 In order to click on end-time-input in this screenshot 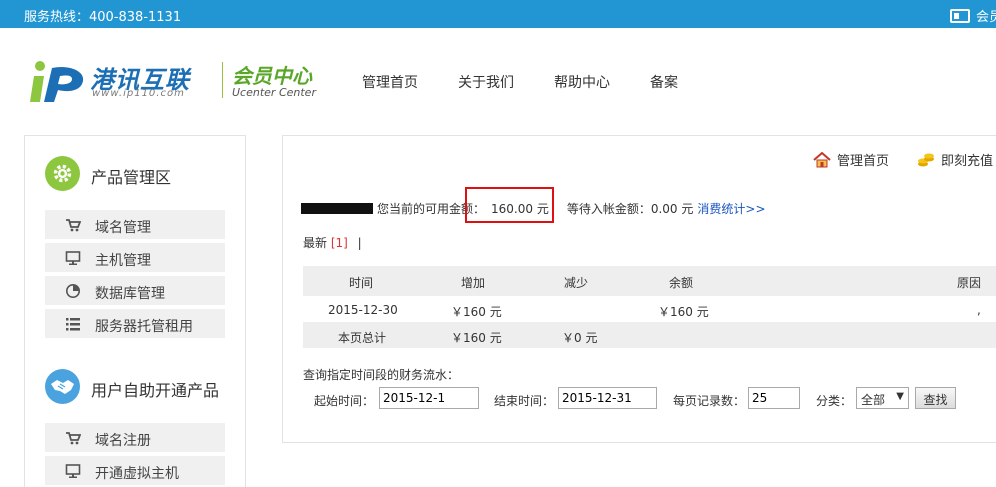, I will do `click(607, 398)`.